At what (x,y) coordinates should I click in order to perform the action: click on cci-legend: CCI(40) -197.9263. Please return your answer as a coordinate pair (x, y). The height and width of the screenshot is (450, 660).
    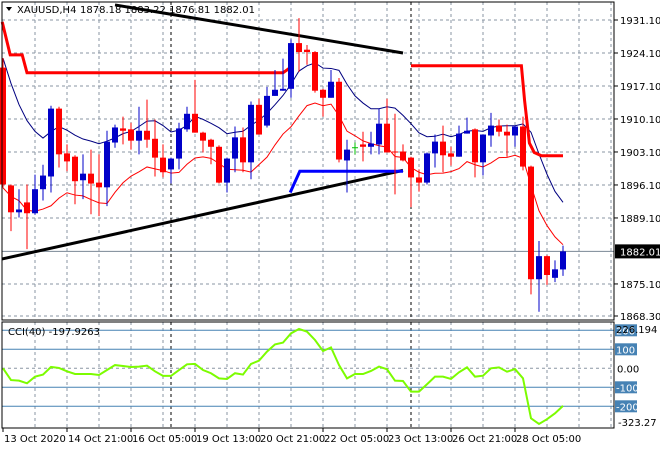
    Looking at the image, I should click on (54, 332).